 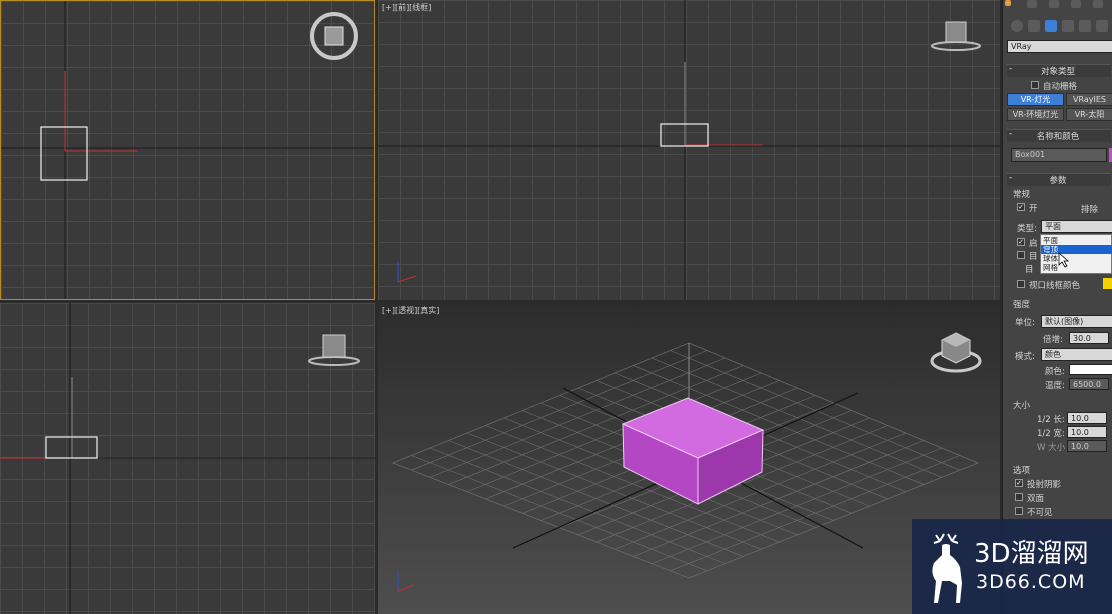 I want to click on half-length-field: 10.0, so click(x=1087, y=418).